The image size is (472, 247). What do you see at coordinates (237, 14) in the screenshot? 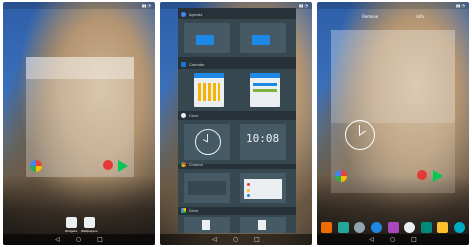
I see `section-header: Agenda` at bounding box center [237, 14].